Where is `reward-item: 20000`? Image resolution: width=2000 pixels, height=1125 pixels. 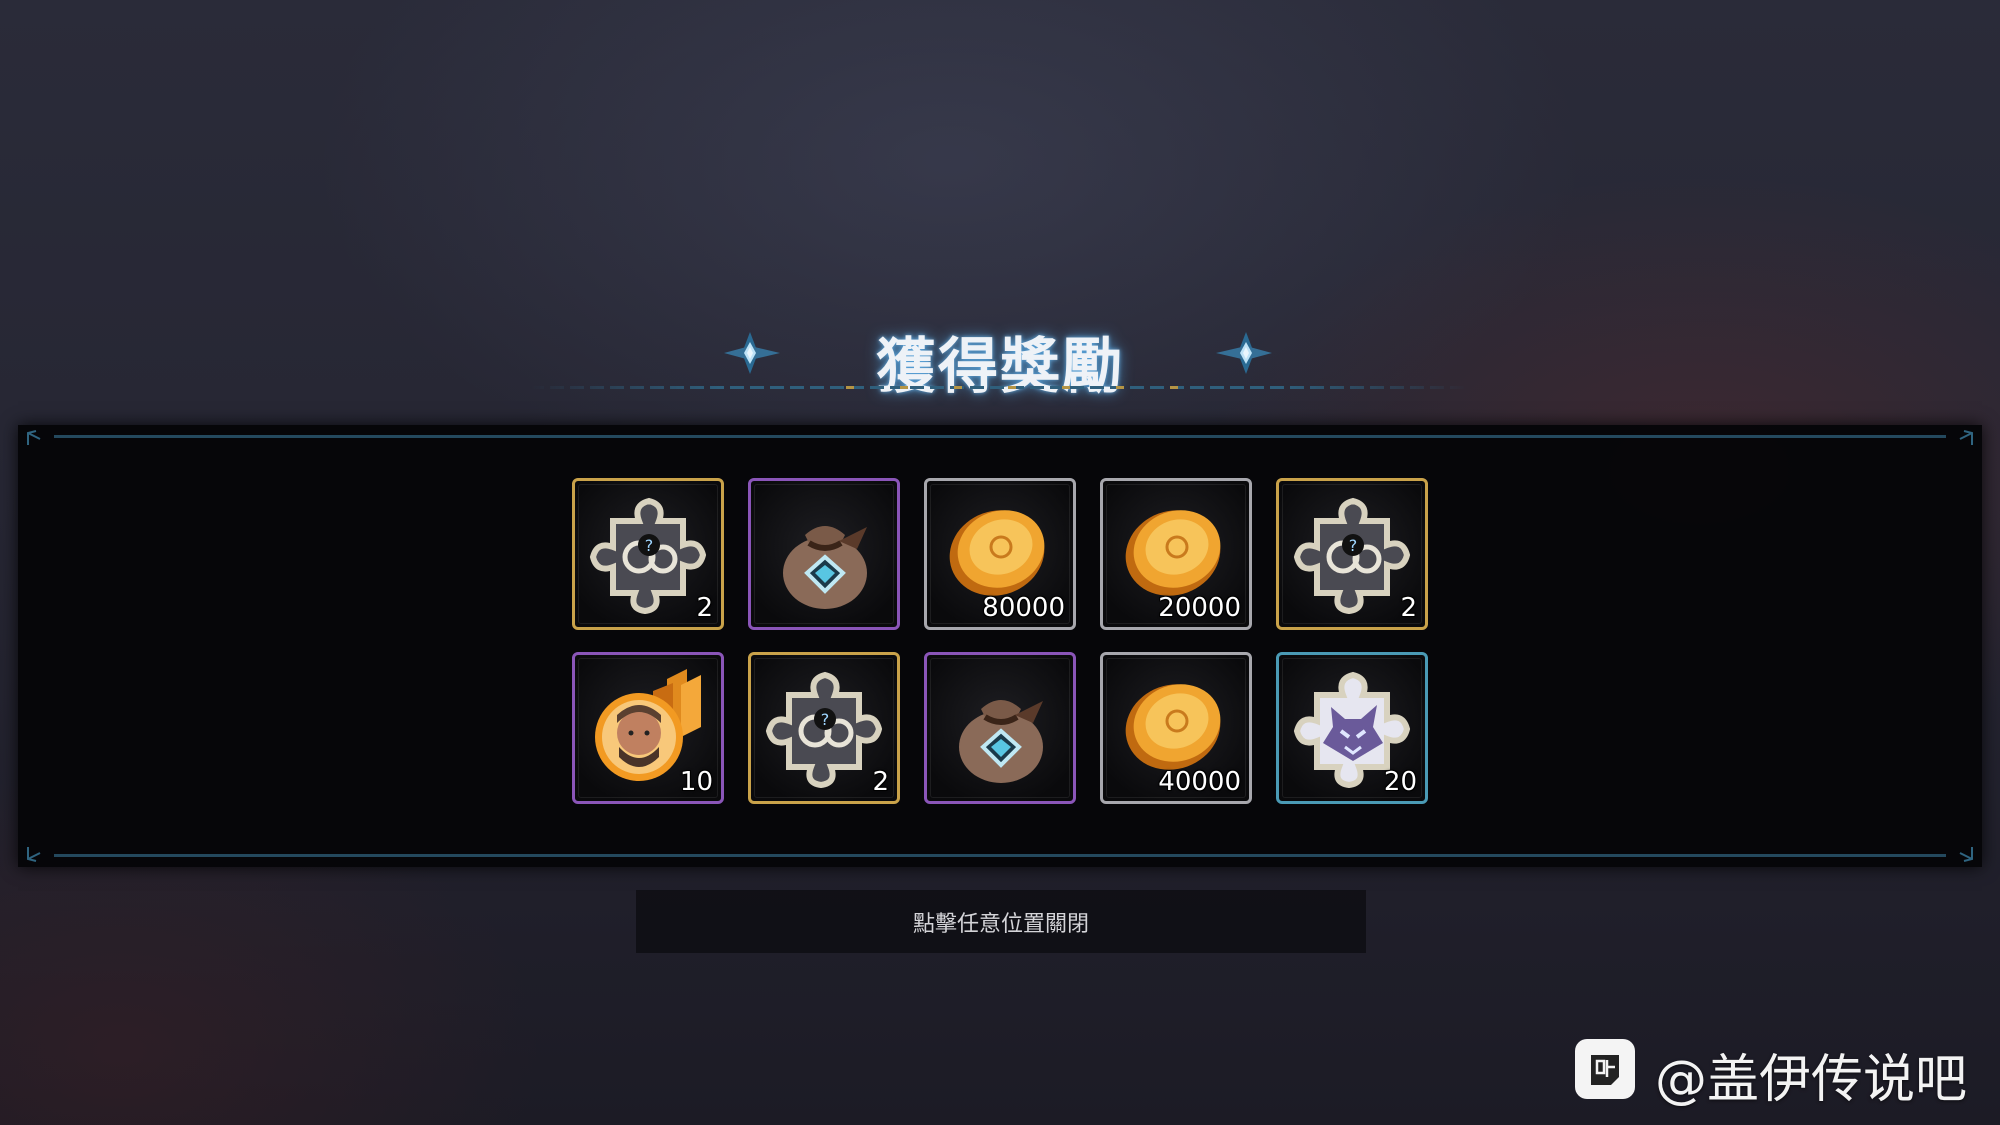
reward-item: 20000 is located at coordinates (1176, 554).